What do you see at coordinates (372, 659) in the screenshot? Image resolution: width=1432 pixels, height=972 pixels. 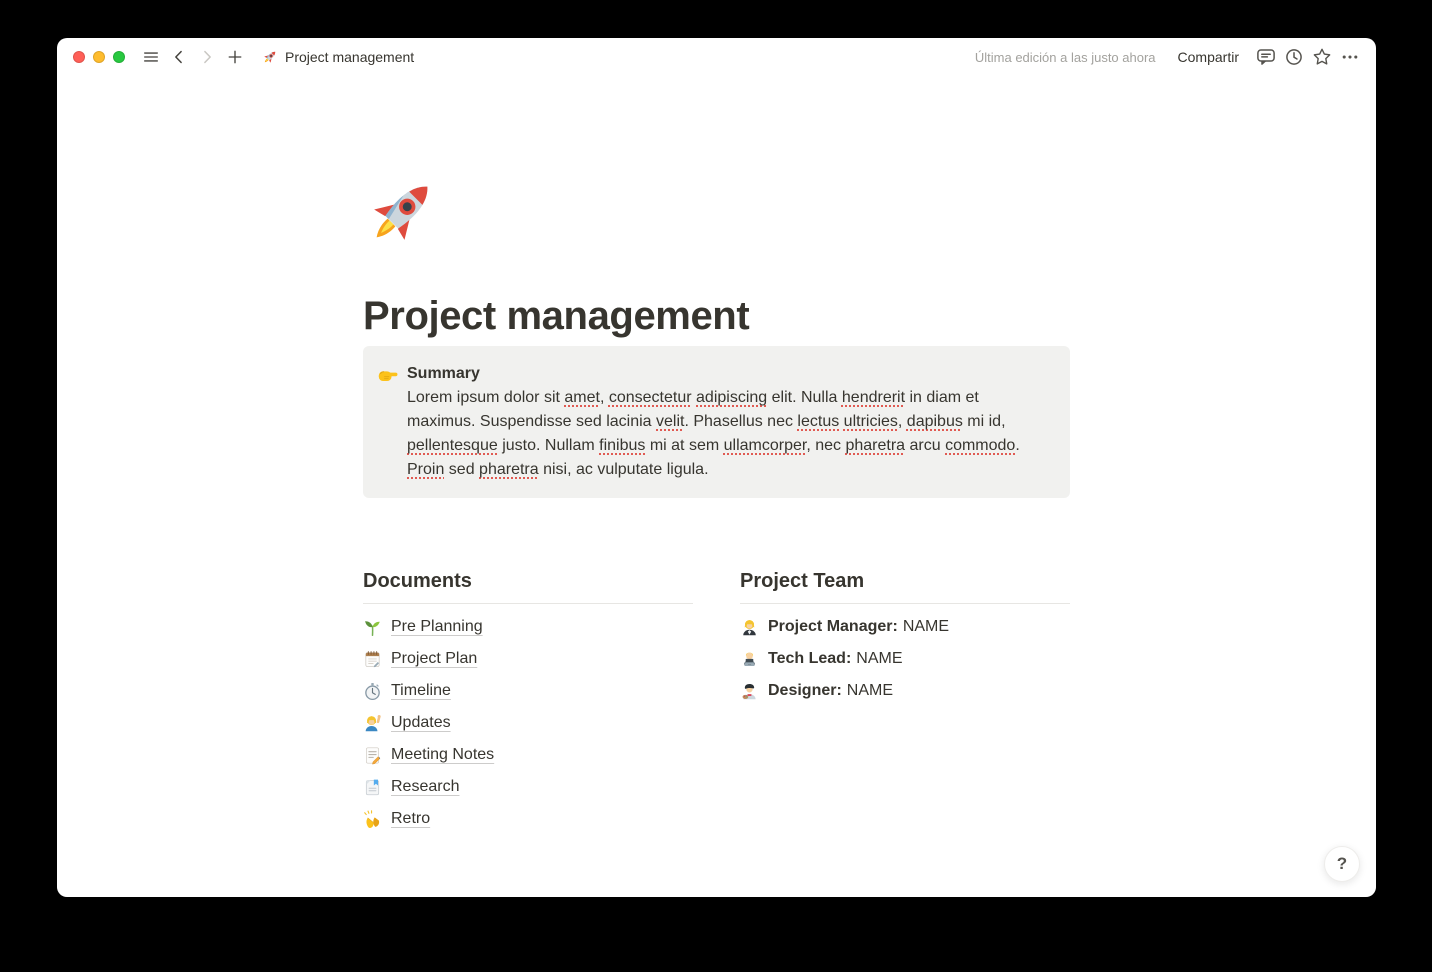 I see `spiral-notepad-icon` at bounding box center [372, 659].